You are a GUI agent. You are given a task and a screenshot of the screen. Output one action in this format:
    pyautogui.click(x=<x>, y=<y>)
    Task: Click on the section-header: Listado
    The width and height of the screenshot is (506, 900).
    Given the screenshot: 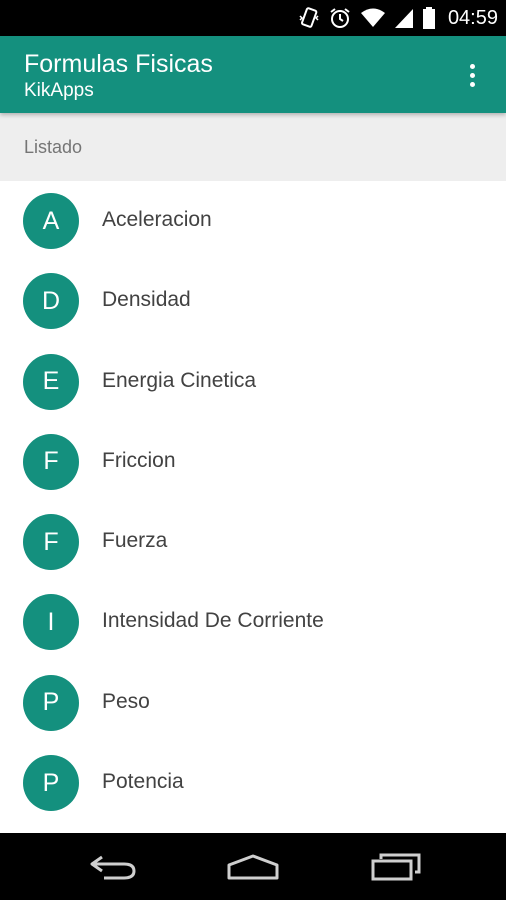 What is the action you would take?
    pyautogui.click(x=253, y=147)
    